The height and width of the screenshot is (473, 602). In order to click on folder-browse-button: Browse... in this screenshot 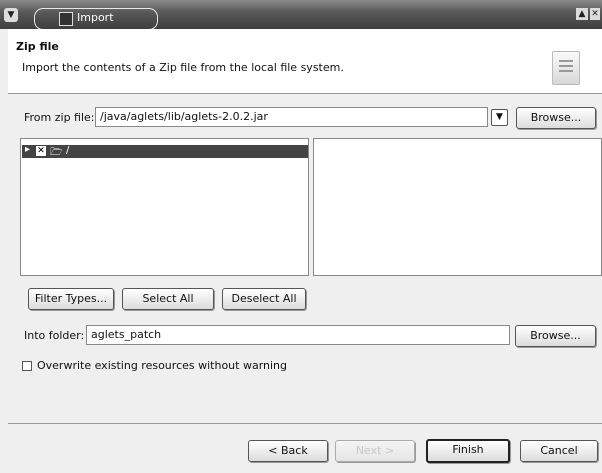, I will do `click(555, 336)`.